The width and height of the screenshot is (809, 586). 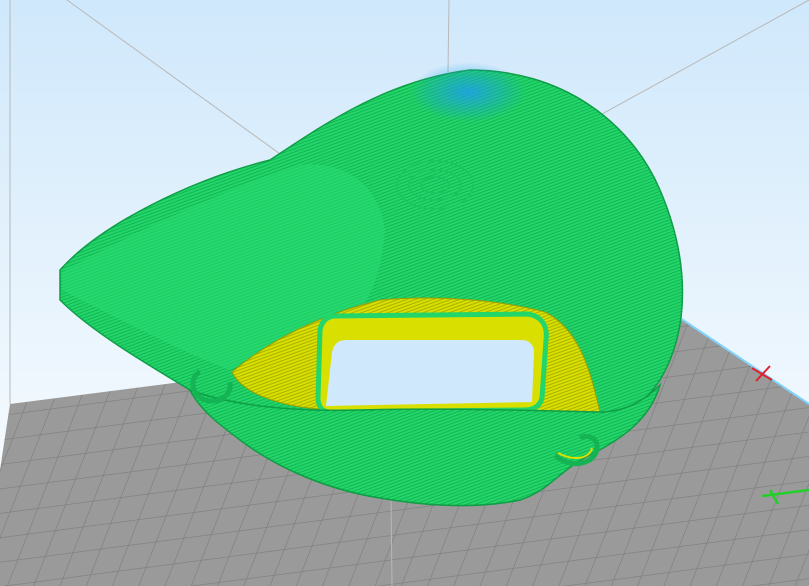 I want to click on model-top-highlight, so click(x=468, y=92).